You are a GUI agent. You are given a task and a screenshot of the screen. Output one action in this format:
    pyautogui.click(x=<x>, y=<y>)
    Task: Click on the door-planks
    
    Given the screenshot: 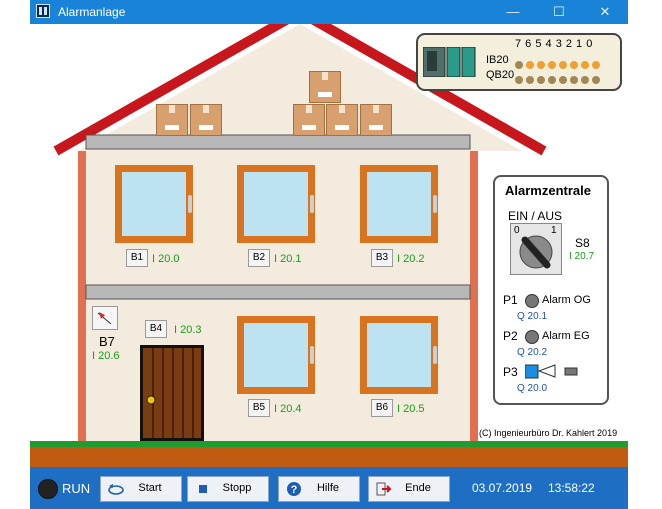 What is the action you would take?
    pyautogui.click(x=170, y=393)
    